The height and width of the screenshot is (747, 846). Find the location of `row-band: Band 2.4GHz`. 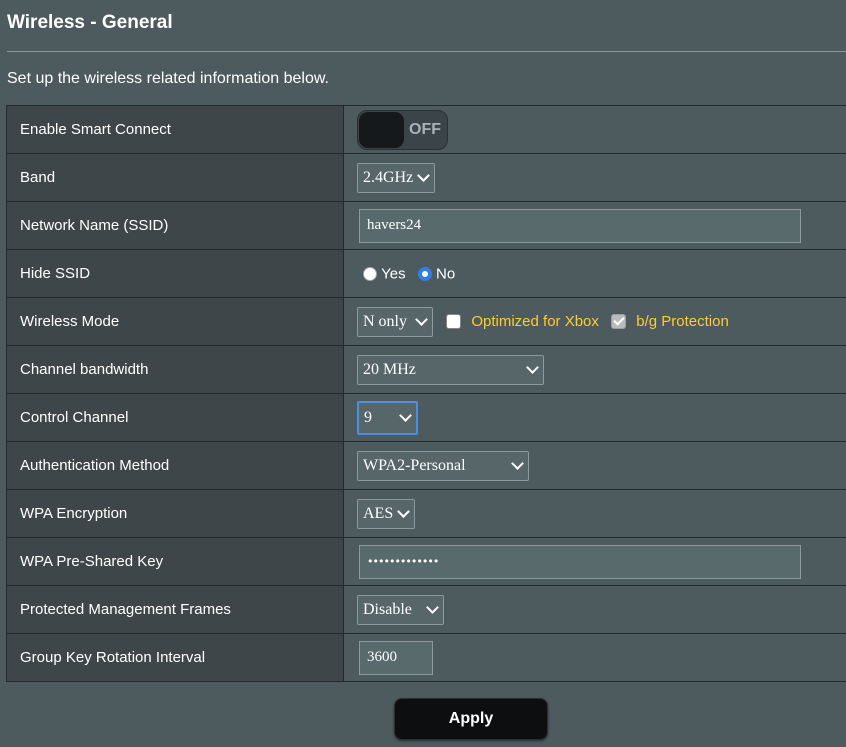

row-band: Band 2.4GHz is located at coordinates (426, 177).